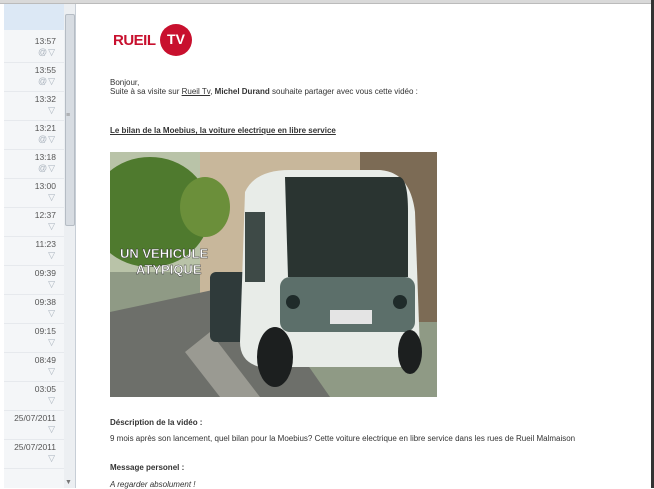  I want to click on message-time-row: 13:32 ▽, so click(34, 106).